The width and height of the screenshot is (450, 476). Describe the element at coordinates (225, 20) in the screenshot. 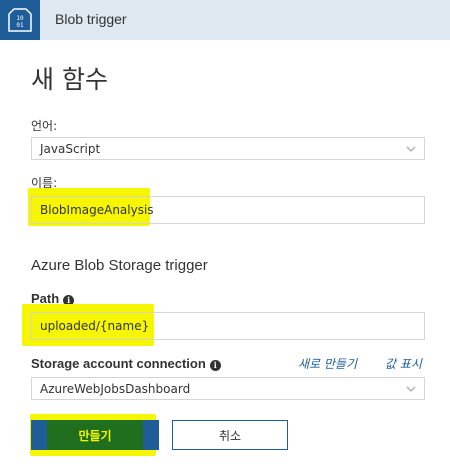

I see `header-bar: 10 01 Blob trigger` at that location.